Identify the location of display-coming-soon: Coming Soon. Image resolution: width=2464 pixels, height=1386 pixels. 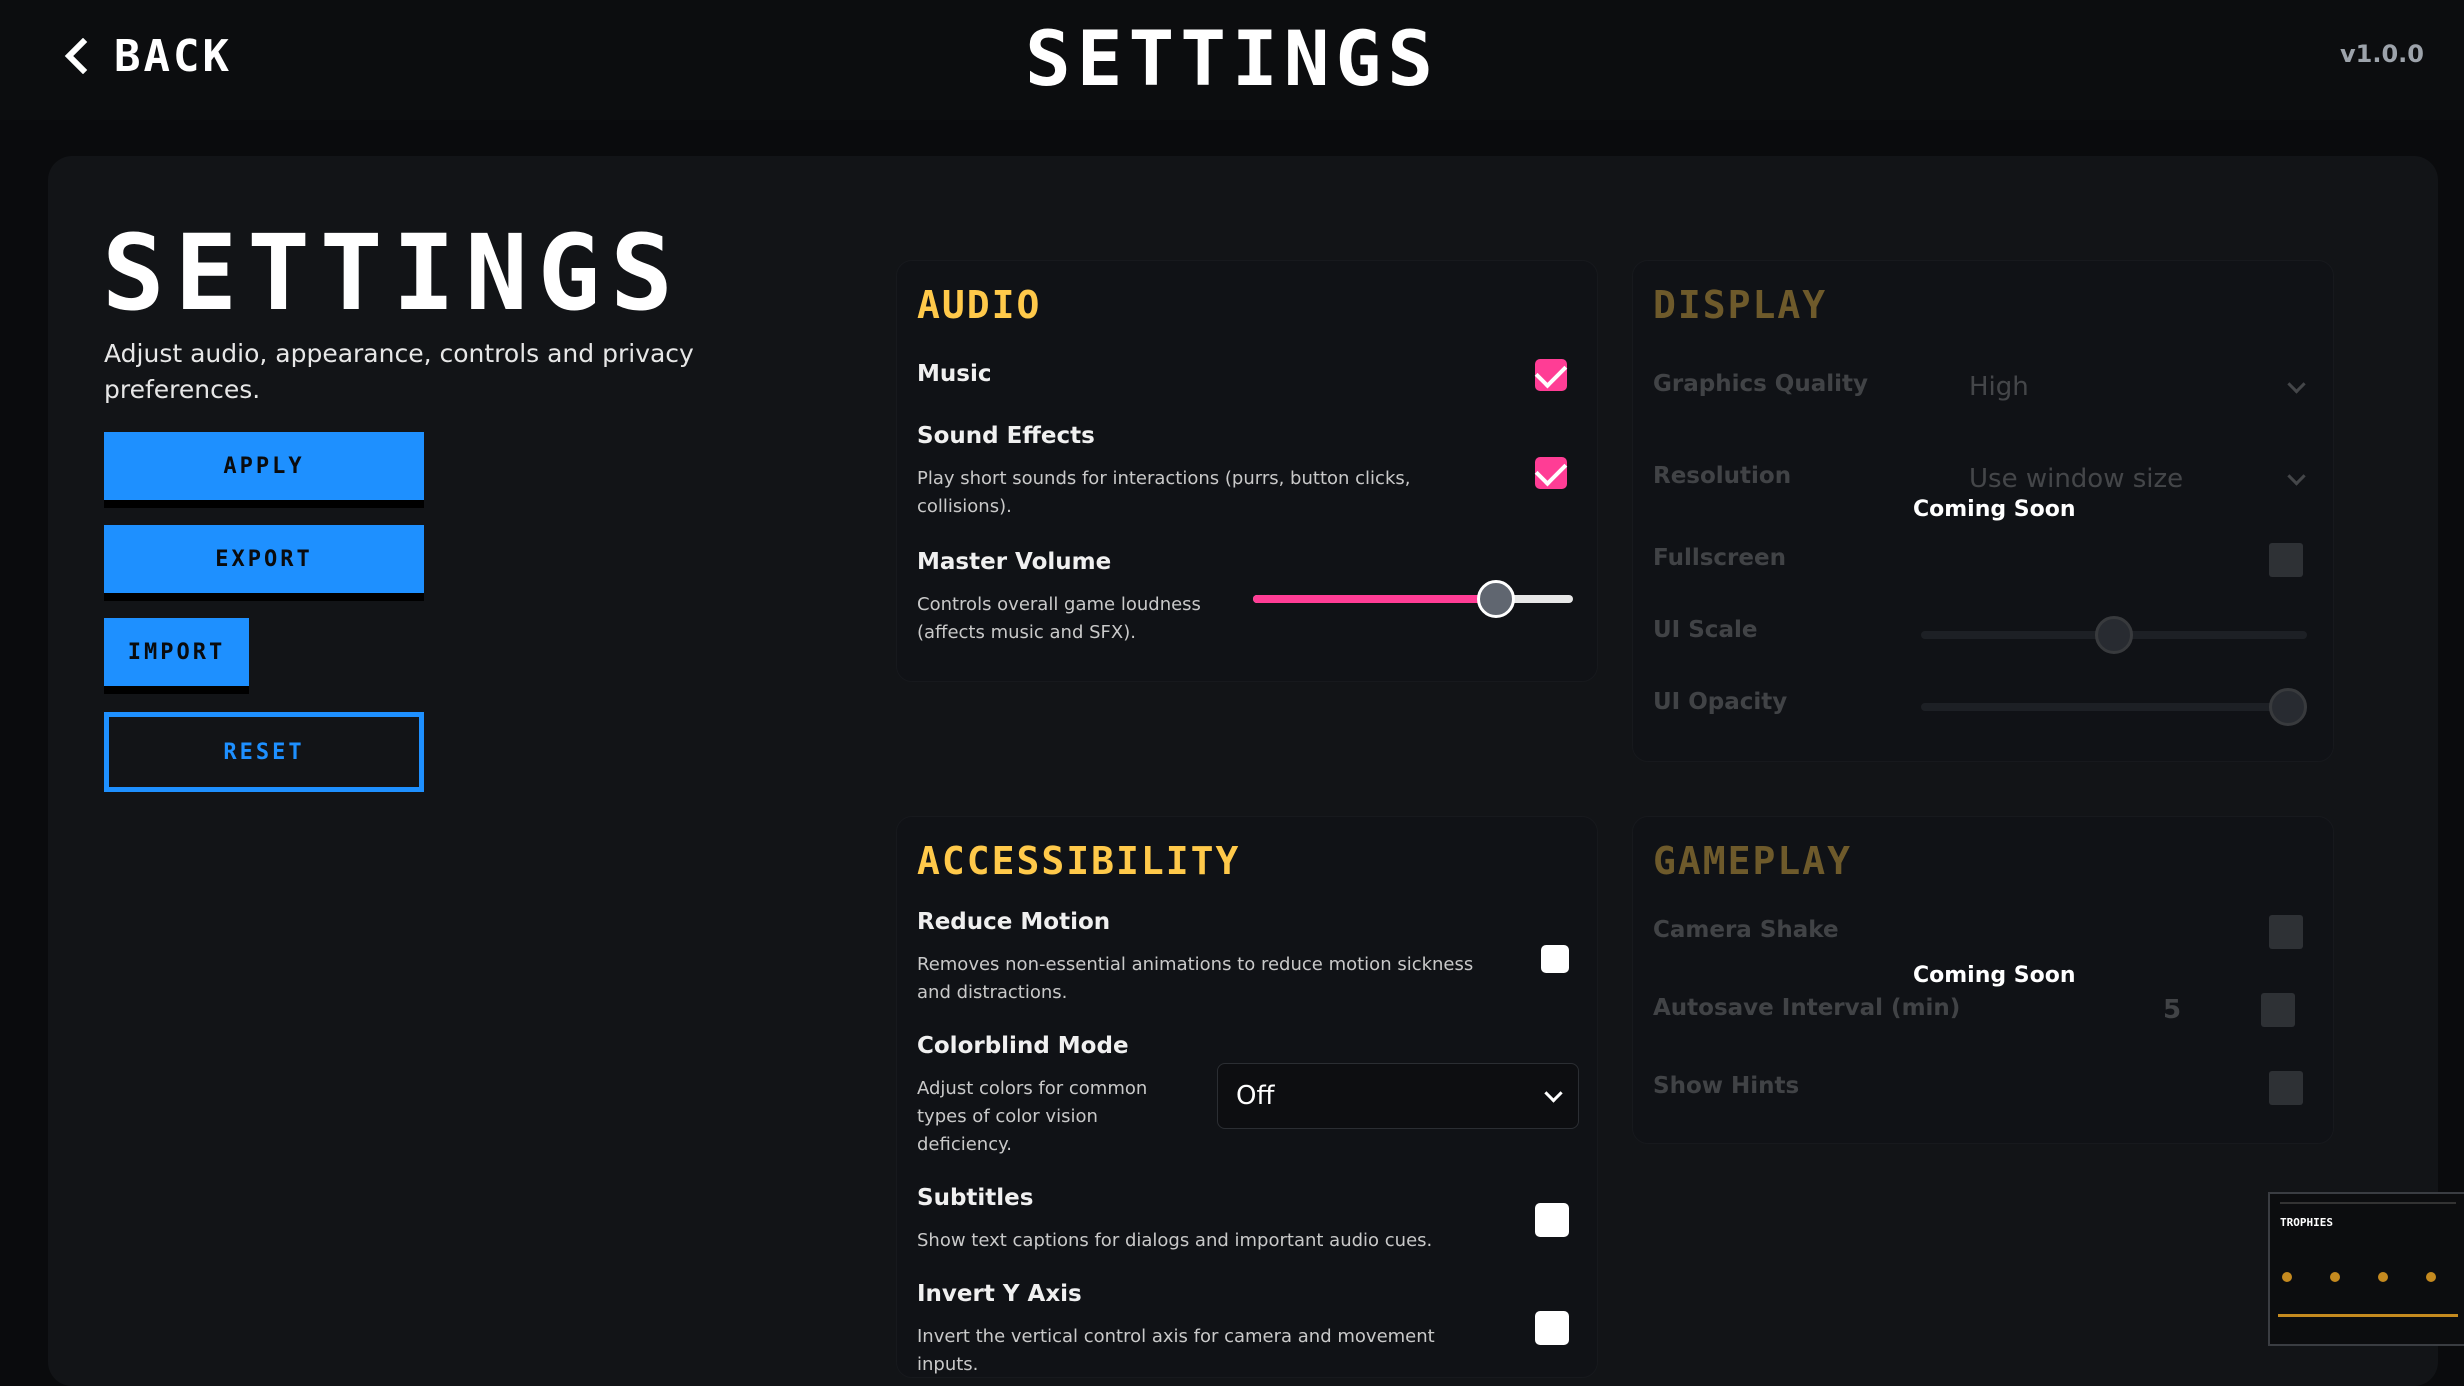
(1994, 509).